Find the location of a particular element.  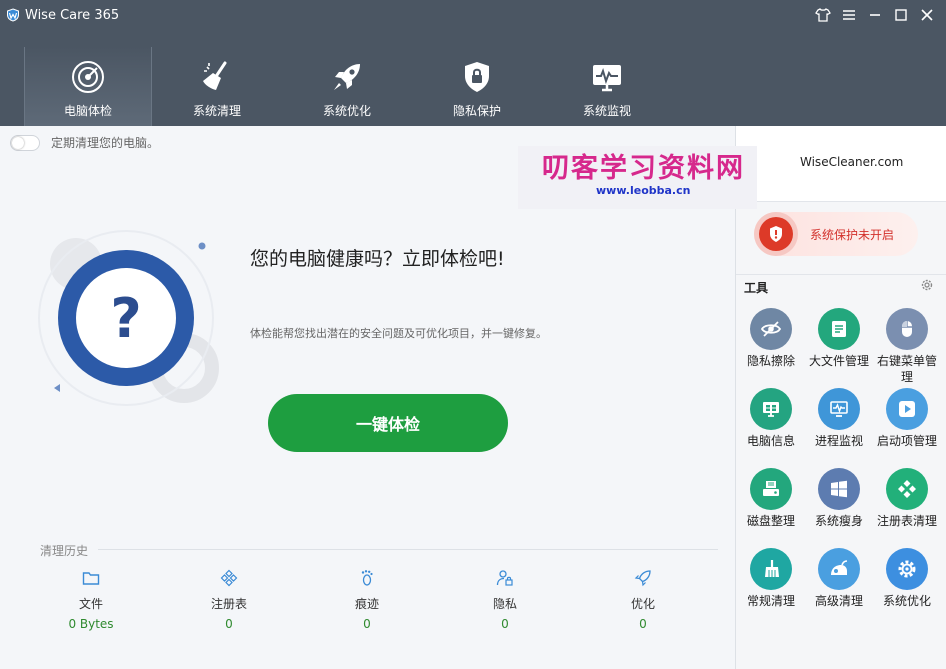

tab-system-monitor: 系统监视 is located at coordinates (607, 86).